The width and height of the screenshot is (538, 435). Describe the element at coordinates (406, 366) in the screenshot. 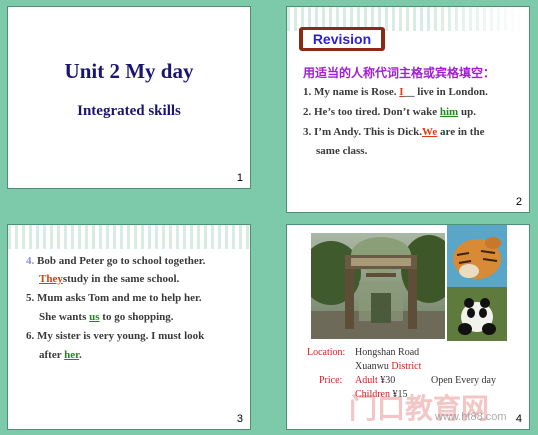

I see `district-label: District` at that location.